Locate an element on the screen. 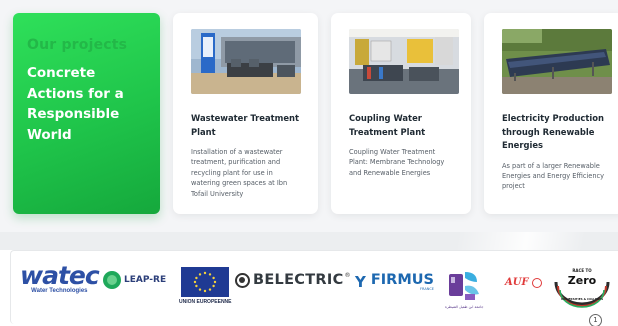 This screenshot has width=618, height=326. belectric-circle-icon is located at coordinates (242, 280).